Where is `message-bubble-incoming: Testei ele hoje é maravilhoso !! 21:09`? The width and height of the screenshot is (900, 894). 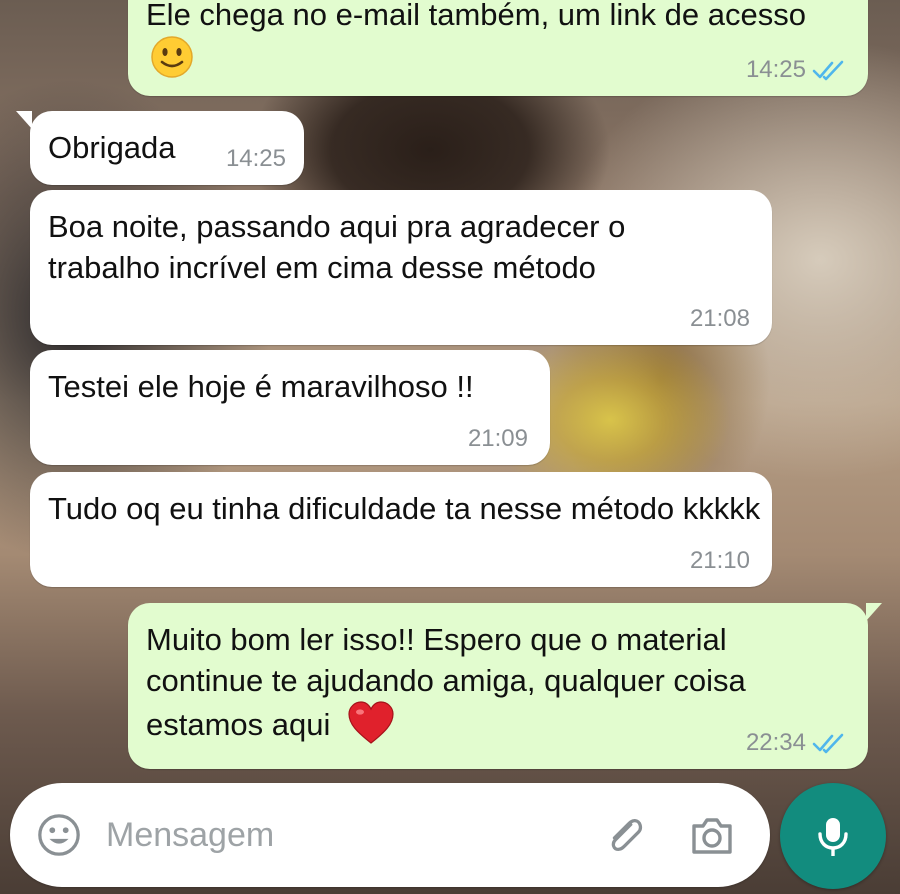 message-bubble-incoming: Testei ele hoje é maravilhoso !! 21:09 is located at coordinates (290, 407).